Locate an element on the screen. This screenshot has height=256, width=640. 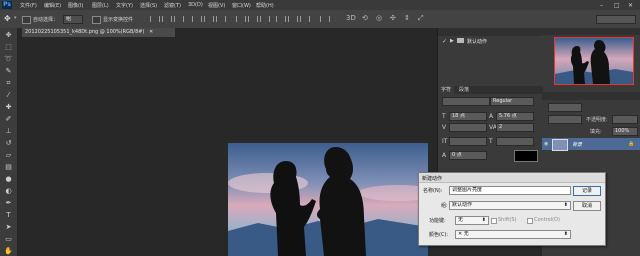
menu-type: 文字(Y) is located at coordinates (124, 5).